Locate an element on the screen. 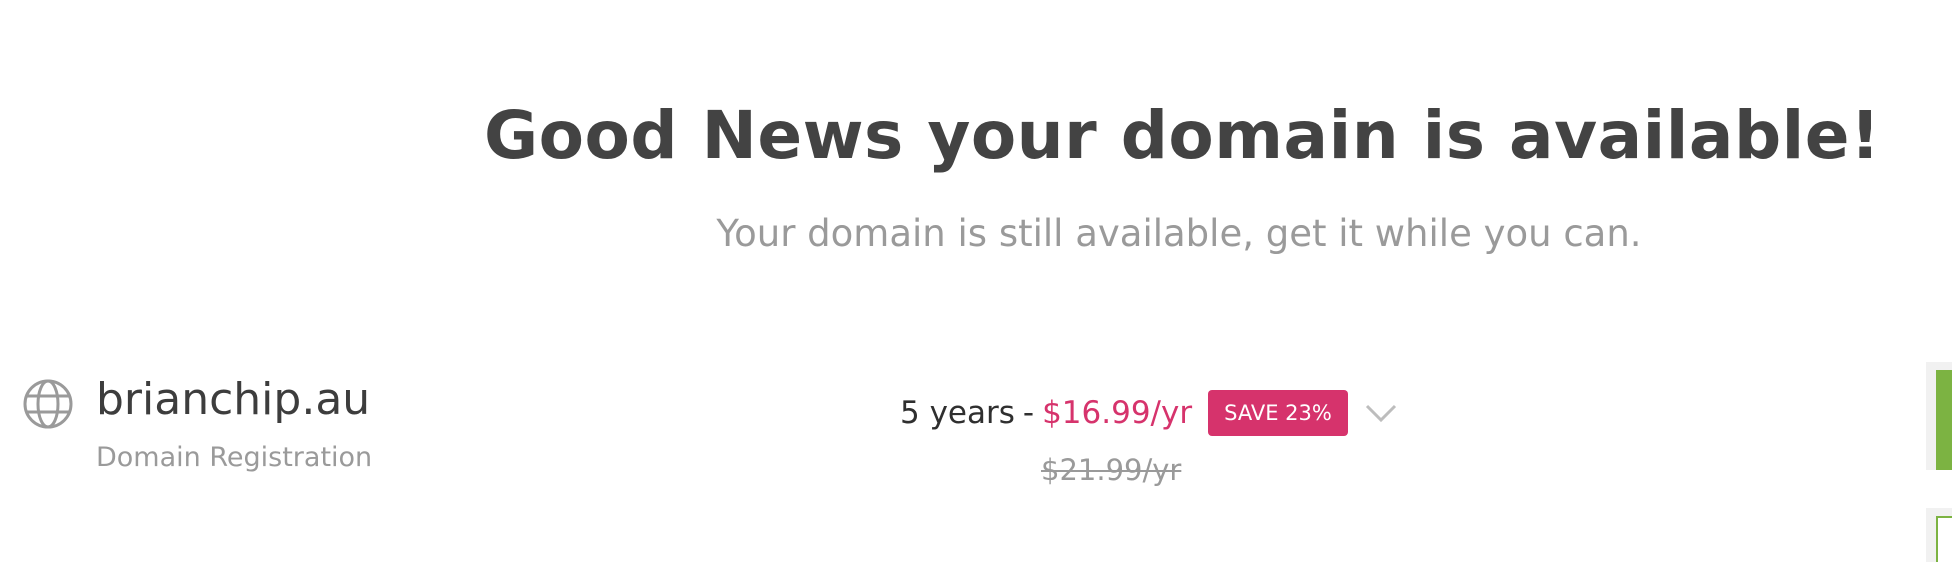 This screenshot has width=1952, height=562. save-badge: SAVE 23% is located at coordinates (1278, 413).